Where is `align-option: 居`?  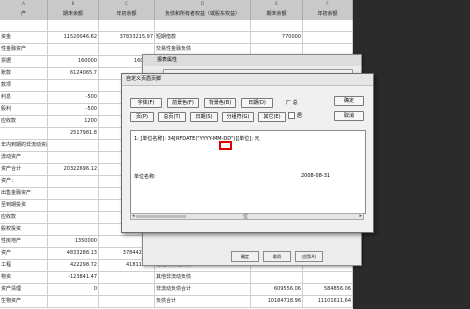
align-option: 居 is located at coordinates (295, 116).